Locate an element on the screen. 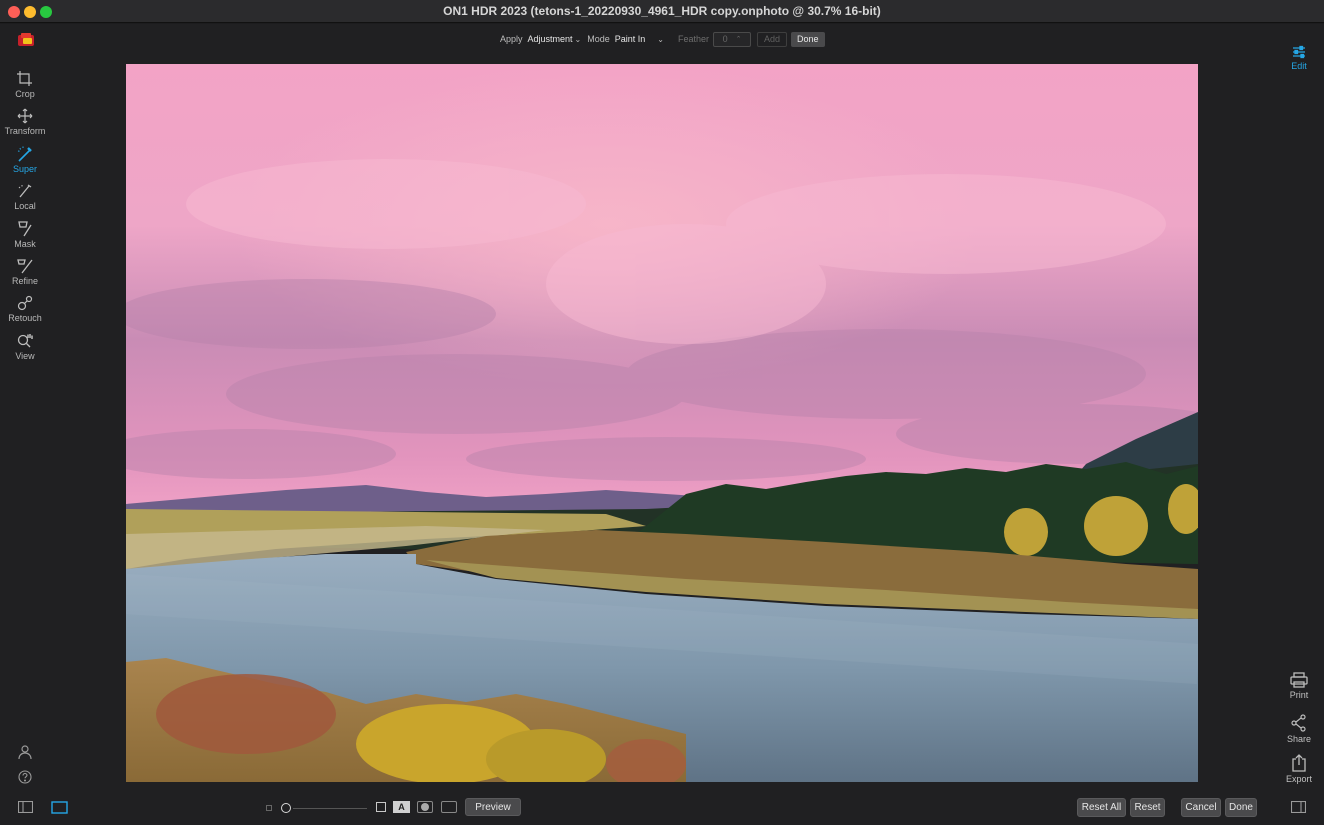 The width and height of the screenshot is (1324, 825). sliders-icon is located at coordinates (1299, 52).